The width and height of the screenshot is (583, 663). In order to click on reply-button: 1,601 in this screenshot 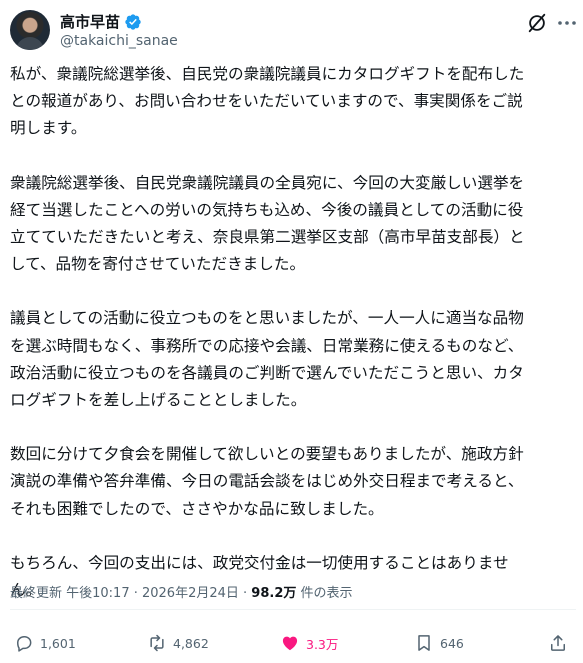, I will do `click(45, 643)`.